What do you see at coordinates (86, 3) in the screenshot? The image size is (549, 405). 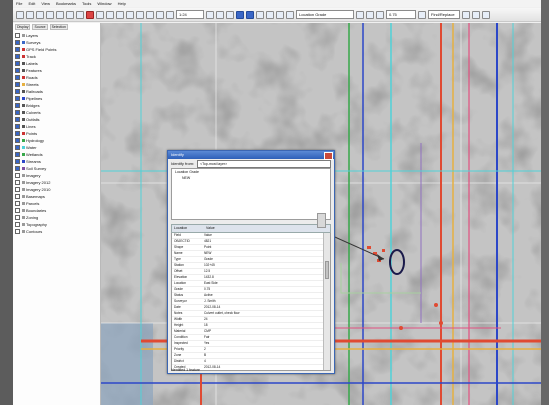 I see `menu-tools: Tools` at bounding box center [86, 3].